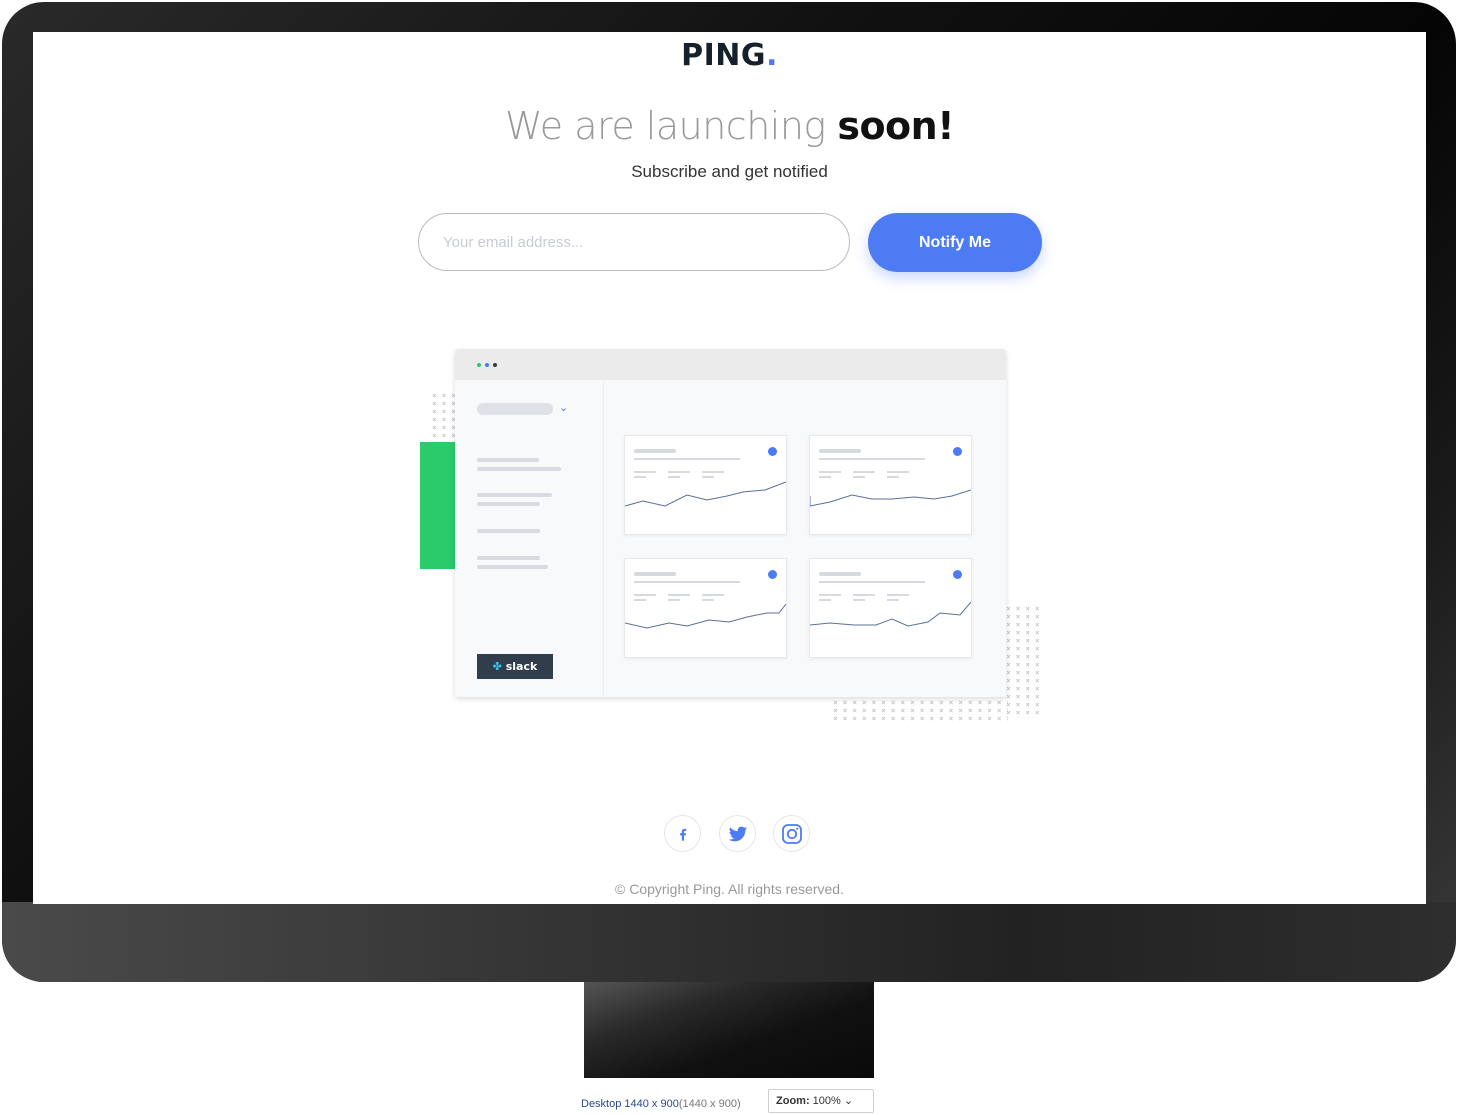  I want to click on social-link-instagram, so click(791, 833).